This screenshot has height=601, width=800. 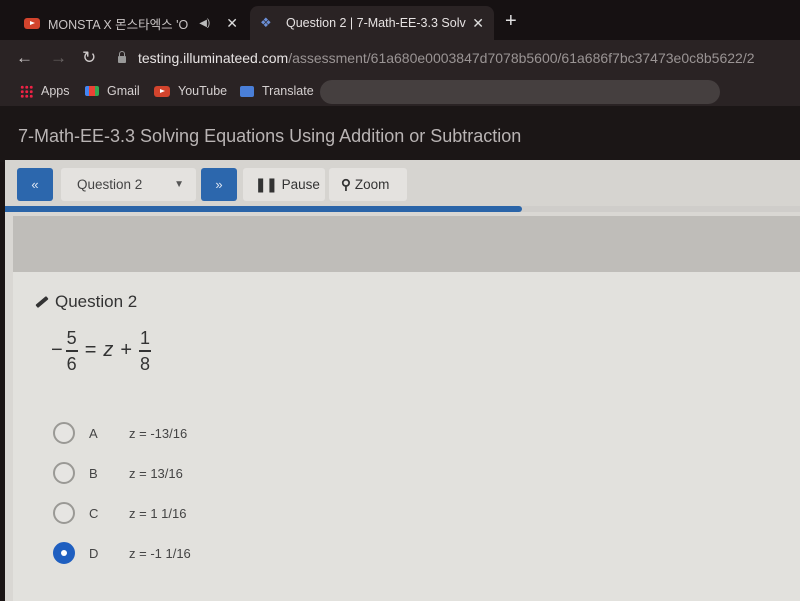 I want to click on denominator: 8, so click(x=145, y=363).